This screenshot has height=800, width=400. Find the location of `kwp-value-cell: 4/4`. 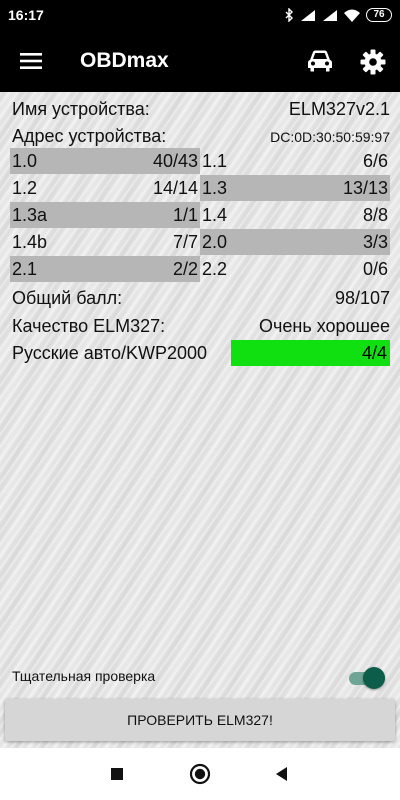

kwp-value-cell: 4/4 is located at coordinates (310, 353).